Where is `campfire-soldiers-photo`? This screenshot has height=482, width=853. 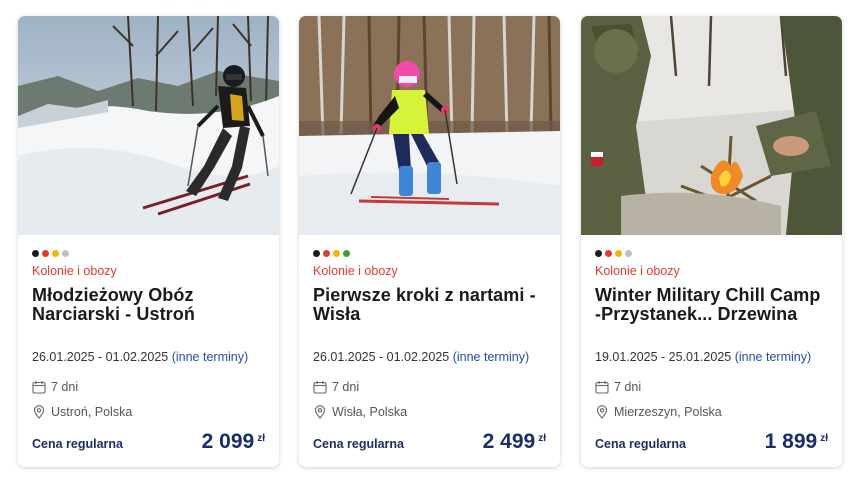 campfire-soldiers-photo is located at coordinates (711, 125).